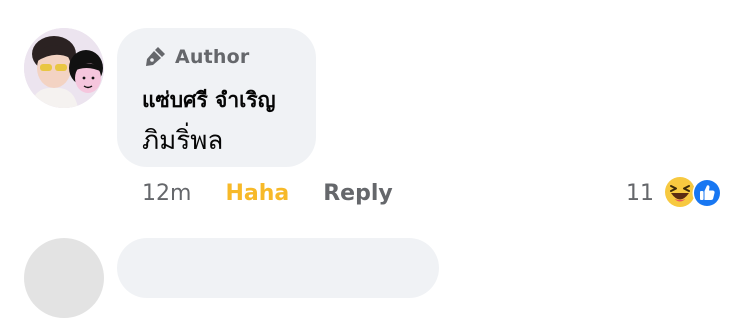  I want to click on commenter-name: แซ่บศรี จำเริญ, so click(209, 100).